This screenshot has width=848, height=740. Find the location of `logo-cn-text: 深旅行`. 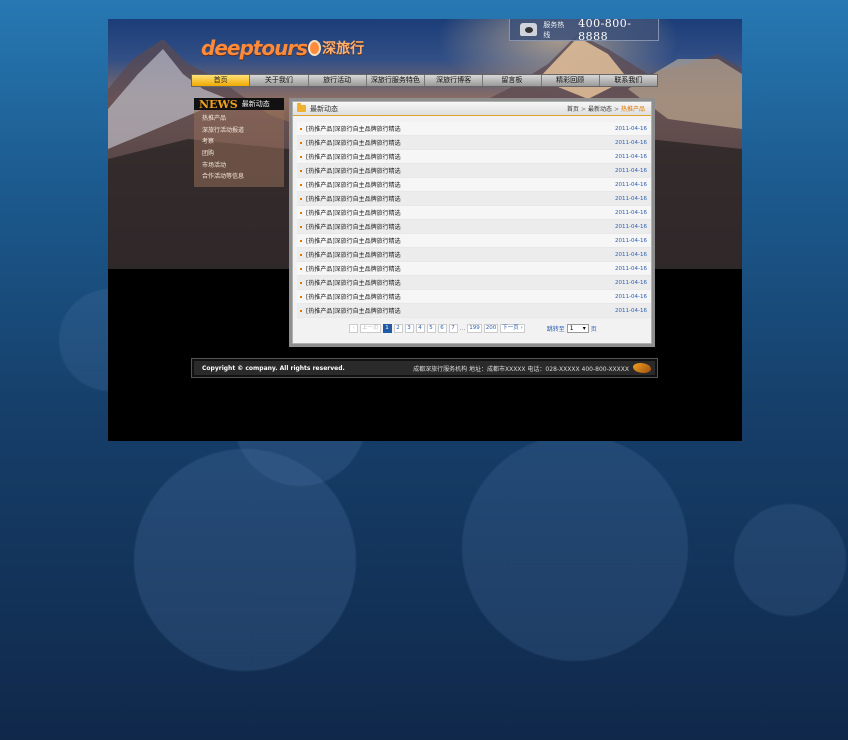

logo-cn-text: 深旅行 is located at coordinates (343, 49).